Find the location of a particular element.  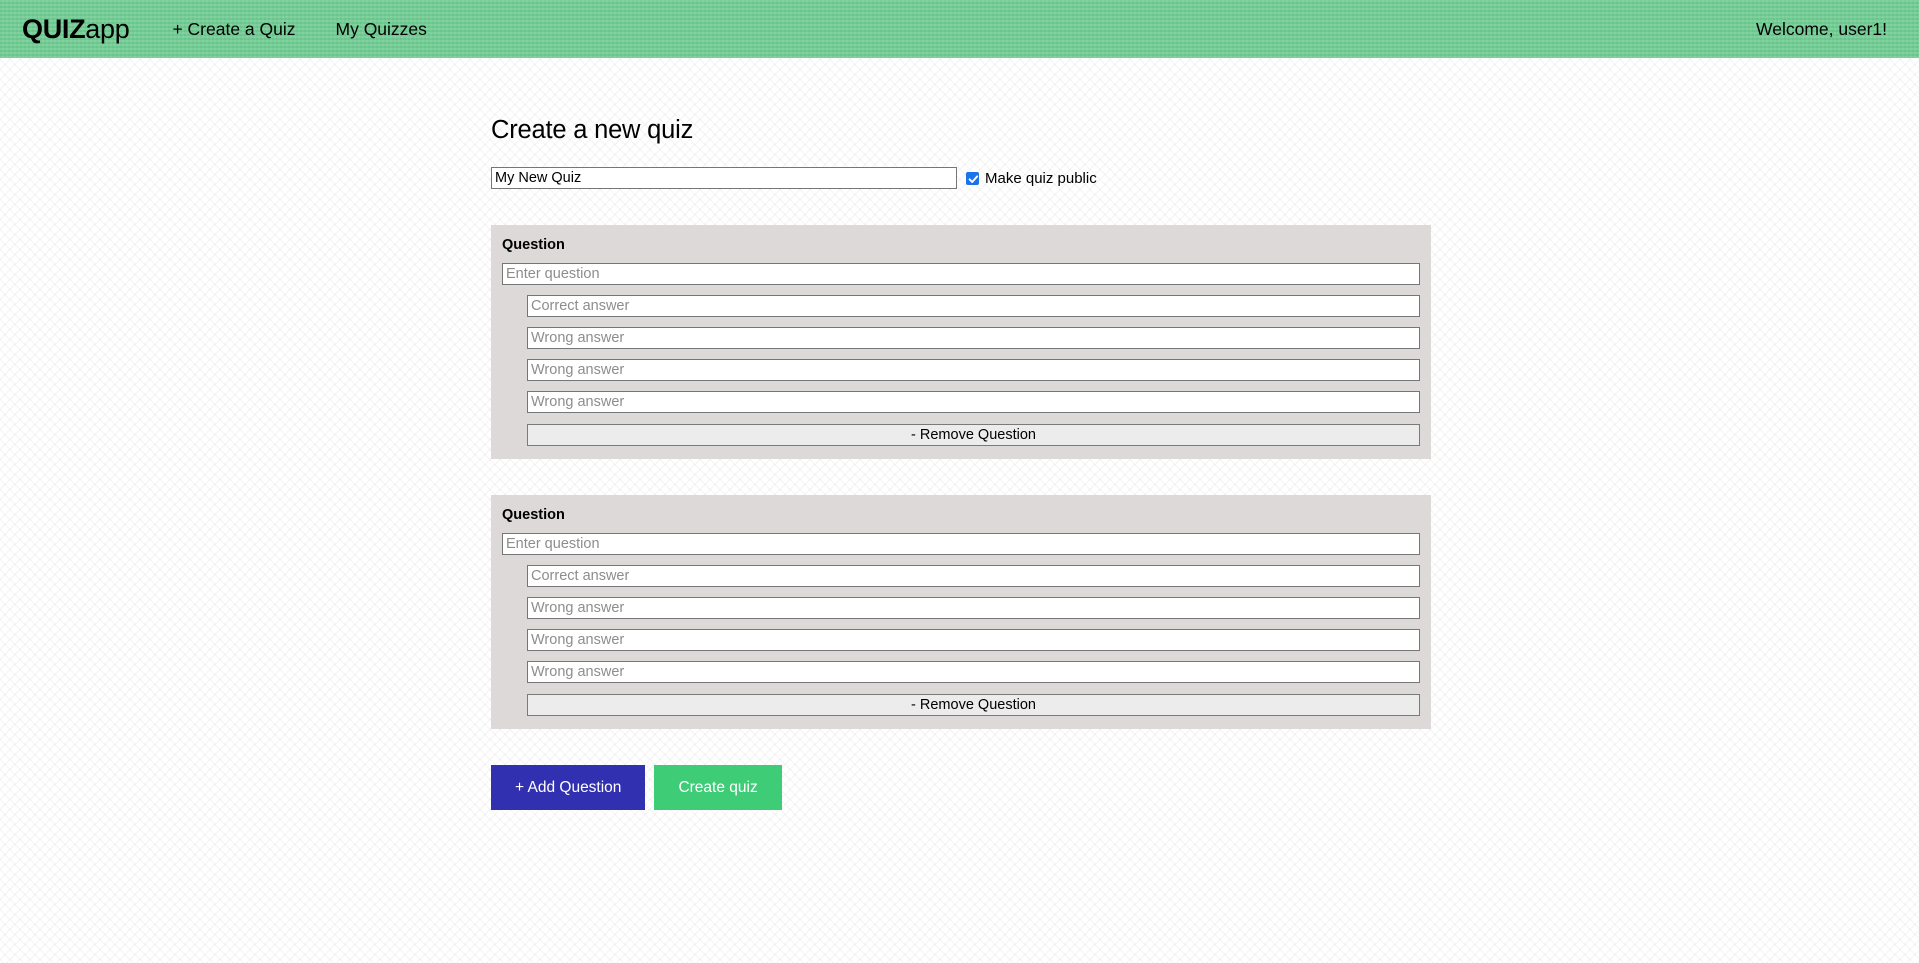

brand-logo: QUIZapp is located at coordinates (76, 29).